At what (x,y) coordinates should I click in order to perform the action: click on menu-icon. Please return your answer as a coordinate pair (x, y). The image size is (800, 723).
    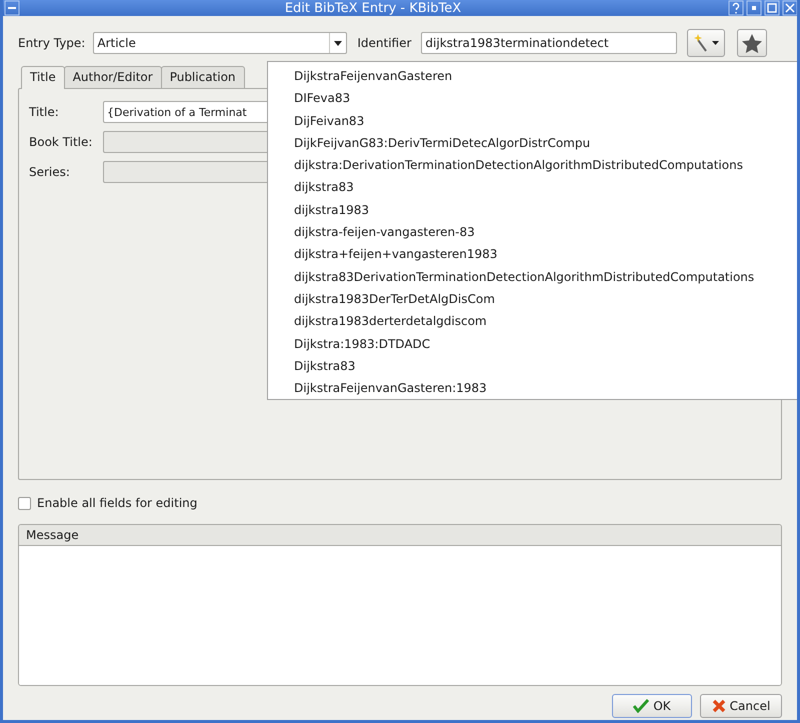
    Looking at the image, I should click on (12, 8).